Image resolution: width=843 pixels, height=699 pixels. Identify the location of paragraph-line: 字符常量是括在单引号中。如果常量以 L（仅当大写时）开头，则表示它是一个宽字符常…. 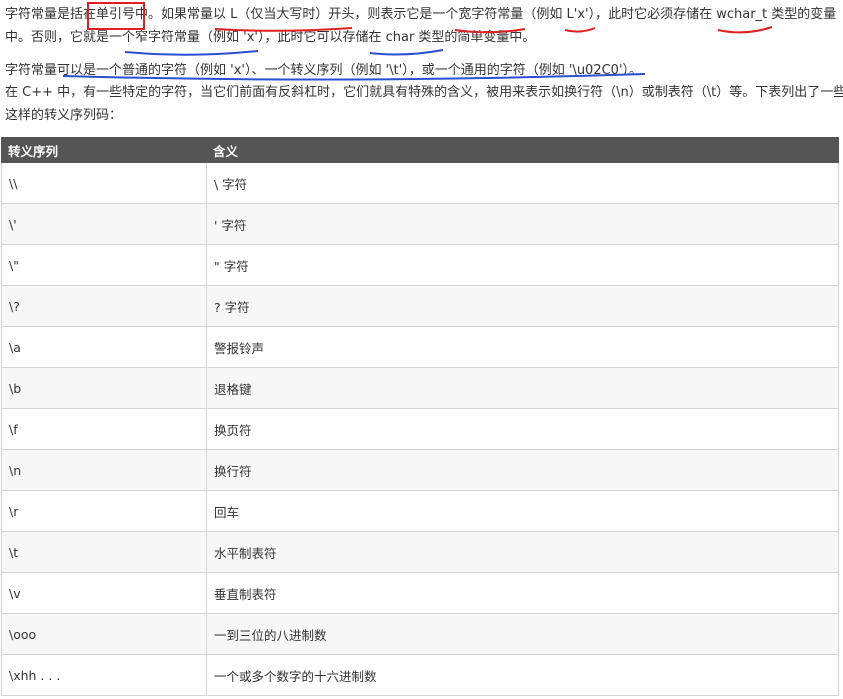
(421, 14).